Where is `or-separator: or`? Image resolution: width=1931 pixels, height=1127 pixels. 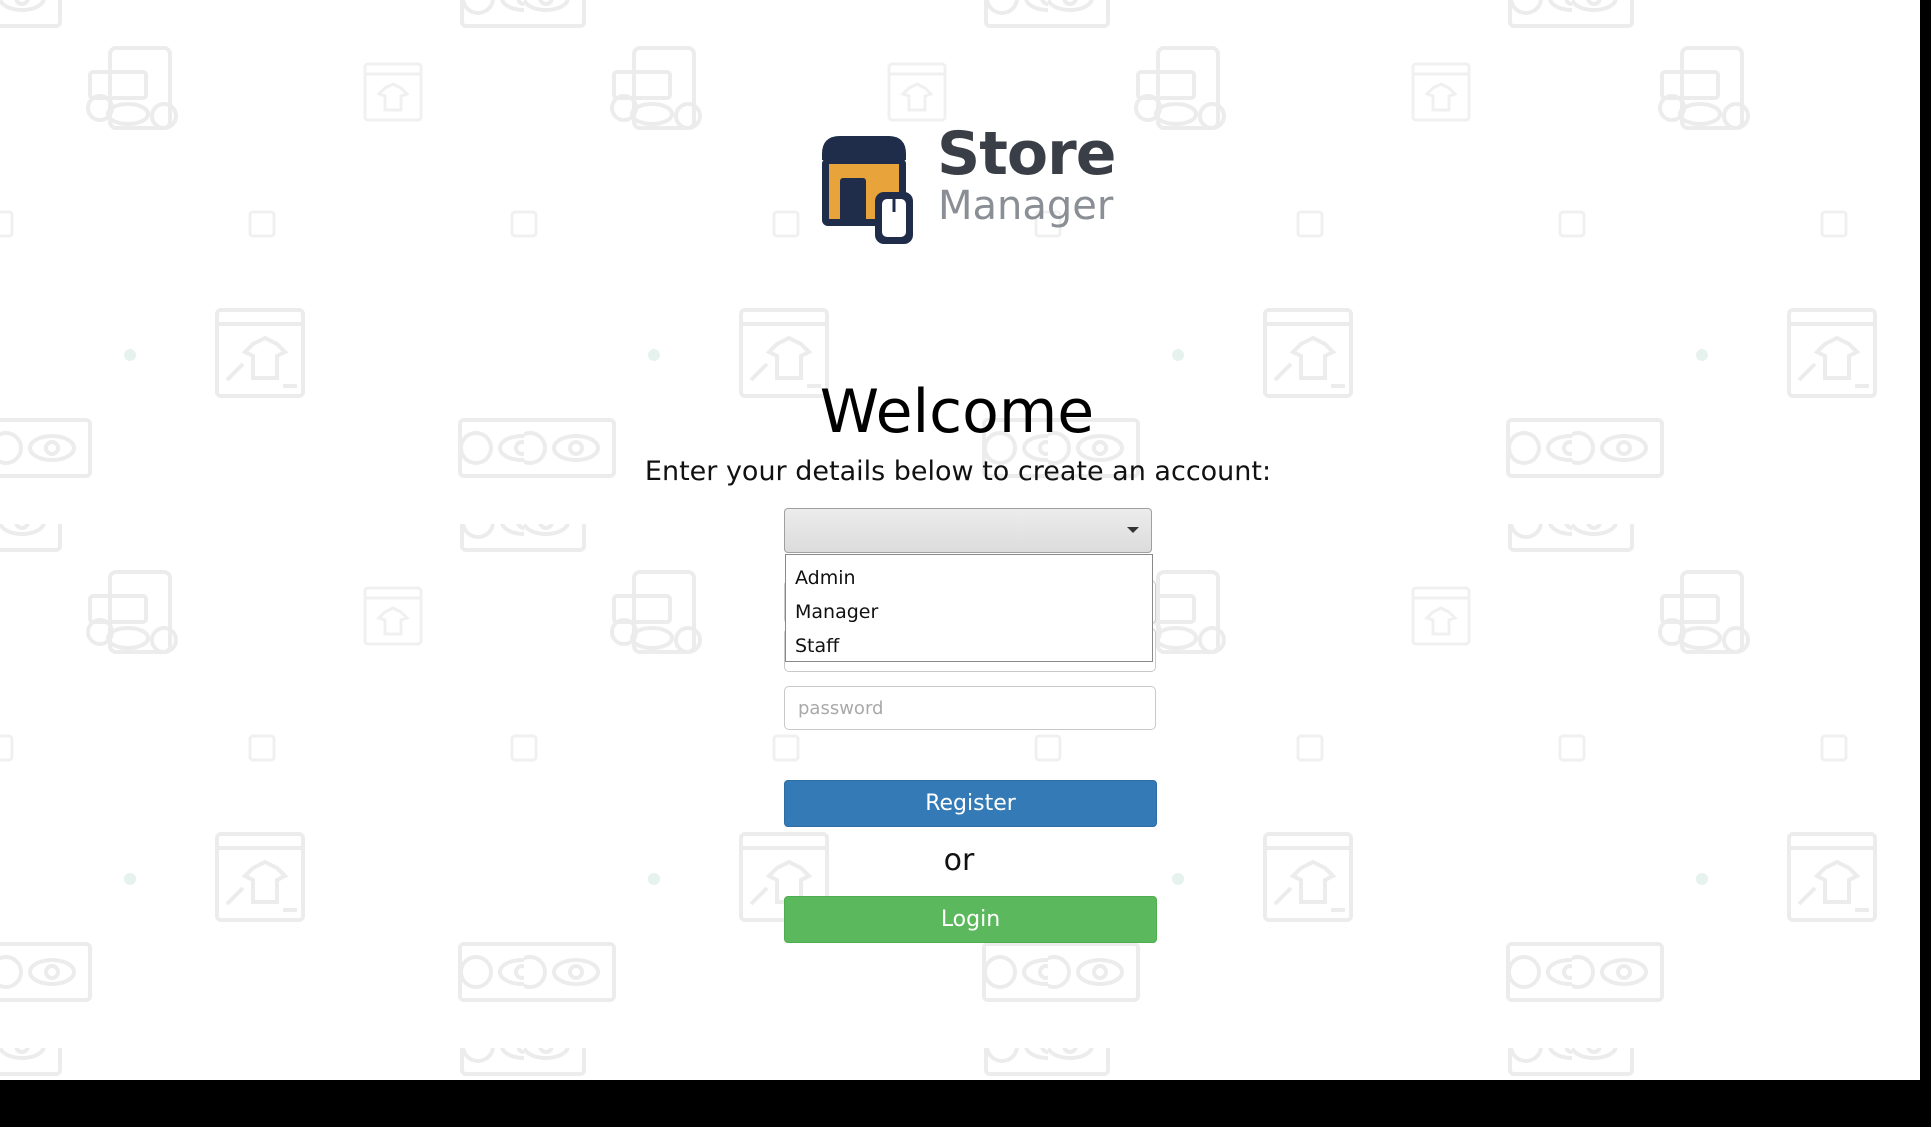
or-separator: or is located at coordinates (959, 860).